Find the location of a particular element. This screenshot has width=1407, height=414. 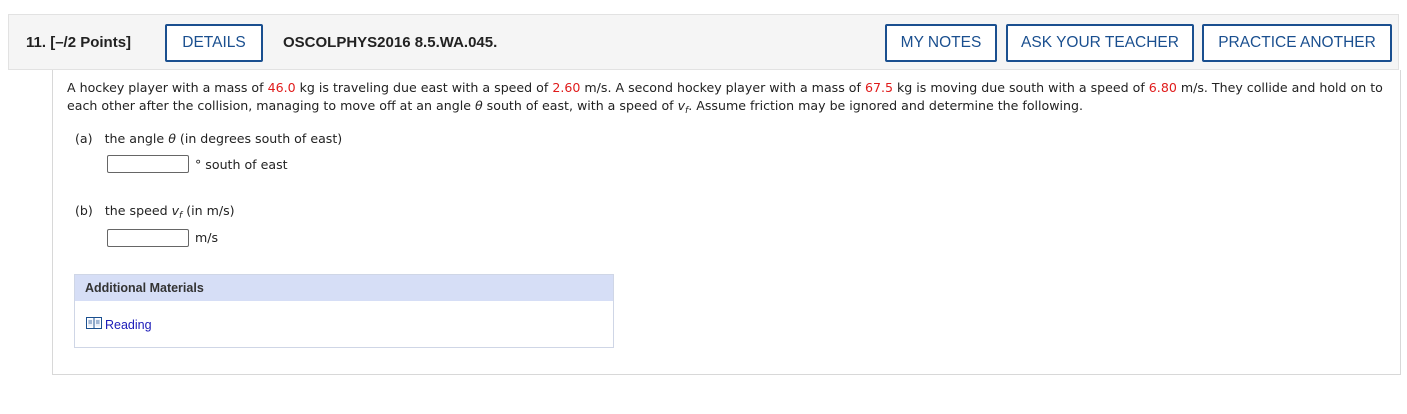

my-notes-button-label: MY NOTES is located at coordinates (941, 42).